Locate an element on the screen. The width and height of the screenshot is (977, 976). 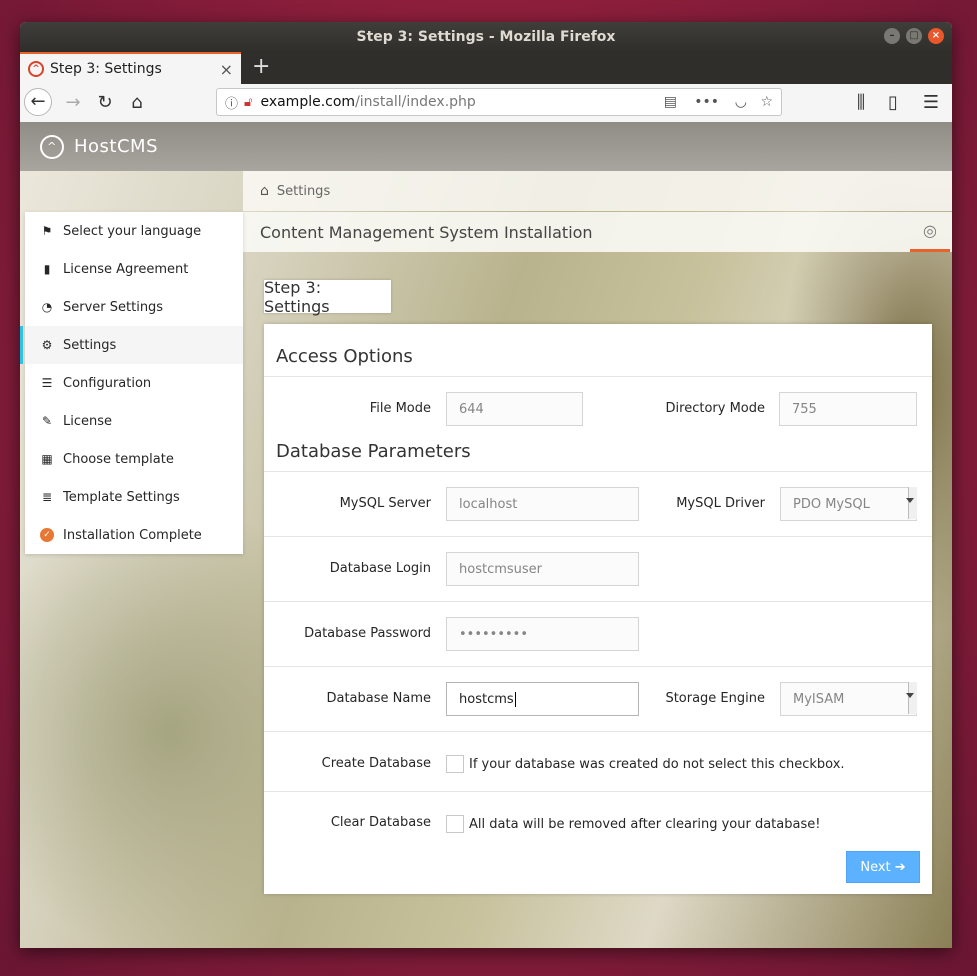
database-name-label: Database Name is located at coordinates (378, 698).